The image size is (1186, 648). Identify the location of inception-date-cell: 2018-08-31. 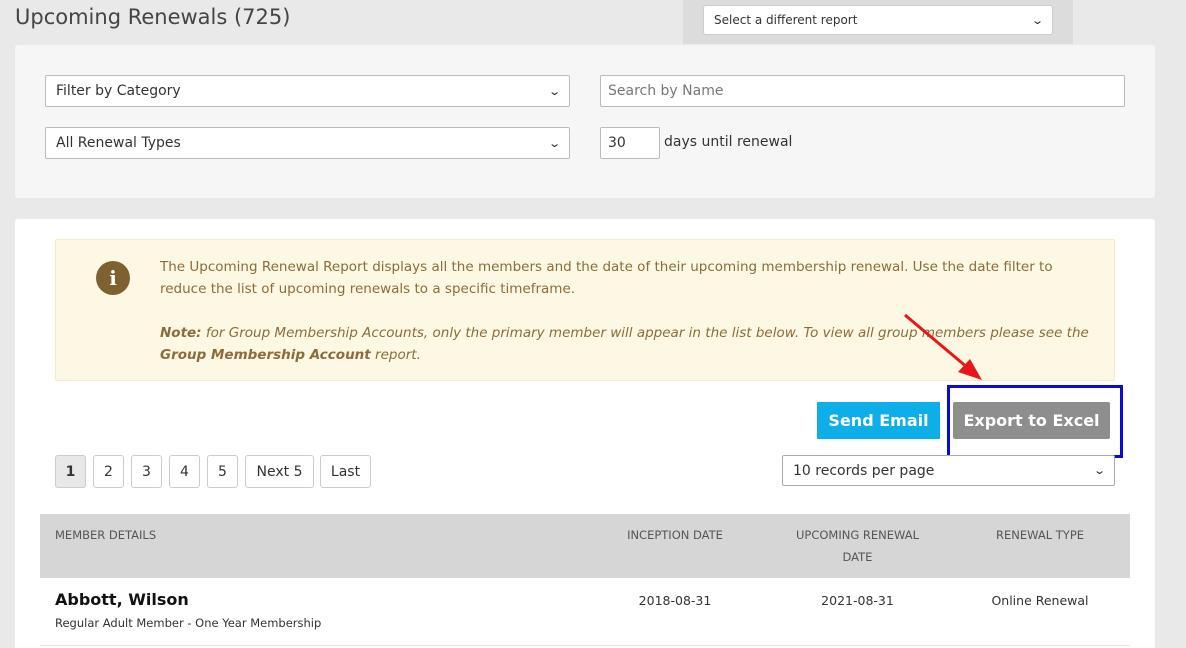
(675, 600).